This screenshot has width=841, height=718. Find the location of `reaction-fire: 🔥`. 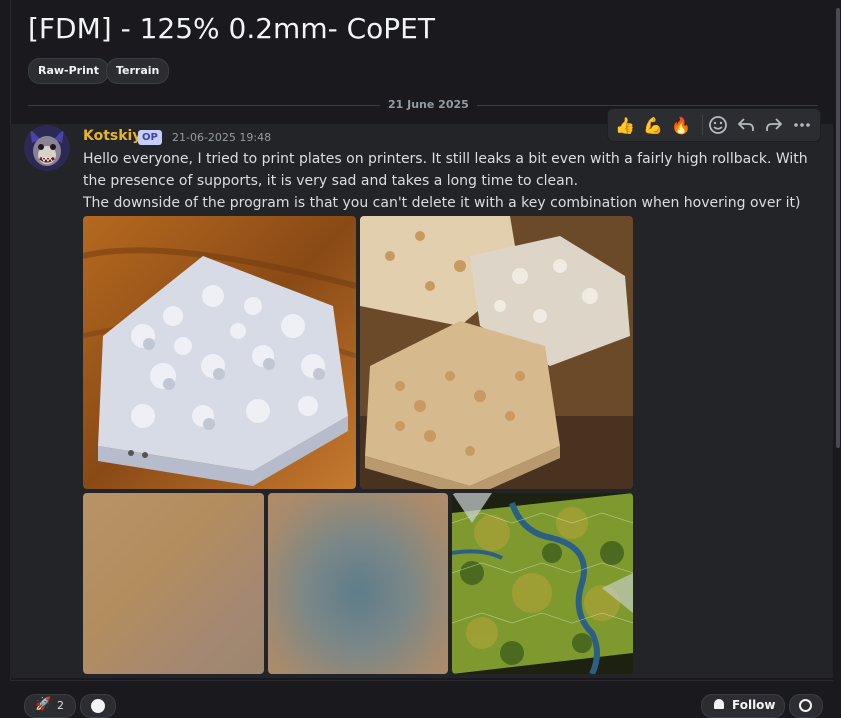

reaction-fire: 🔥 is located at coordinates (681, 125).